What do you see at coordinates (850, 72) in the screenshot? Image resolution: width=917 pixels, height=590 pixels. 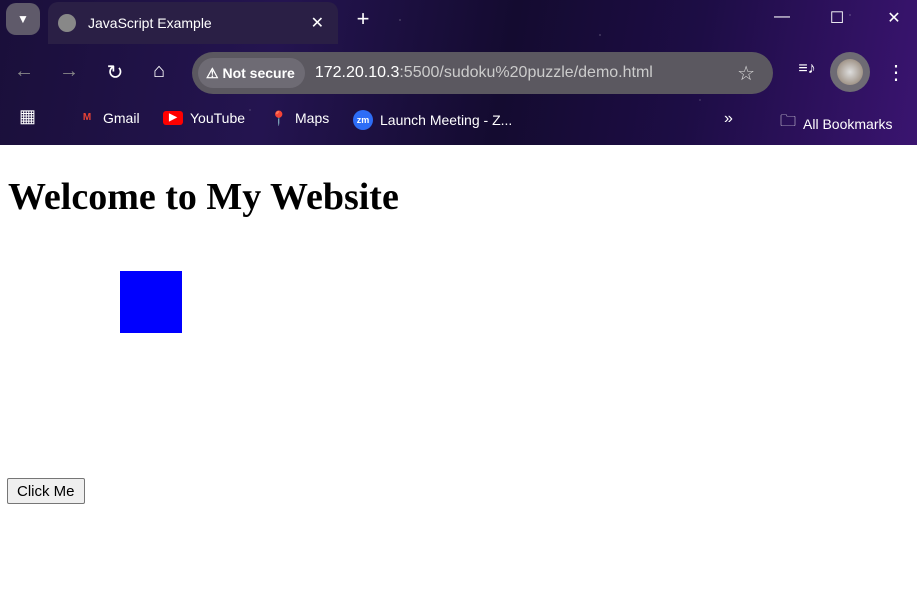 I see `avatar` at bounding box center [850, 72].